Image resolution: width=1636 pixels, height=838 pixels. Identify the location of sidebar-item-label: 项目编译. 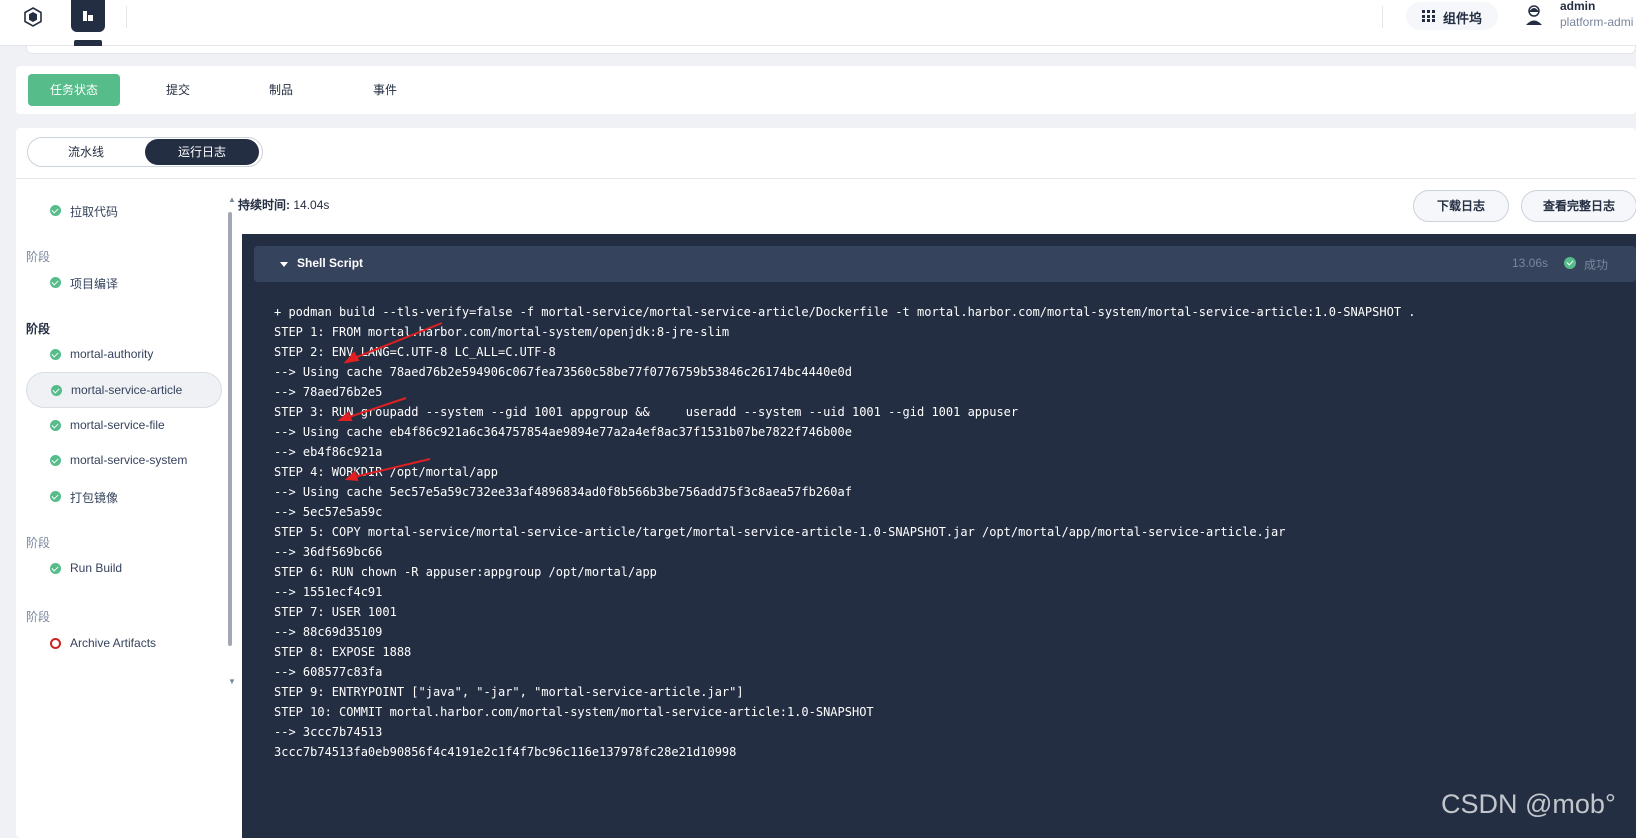
(94, 284).